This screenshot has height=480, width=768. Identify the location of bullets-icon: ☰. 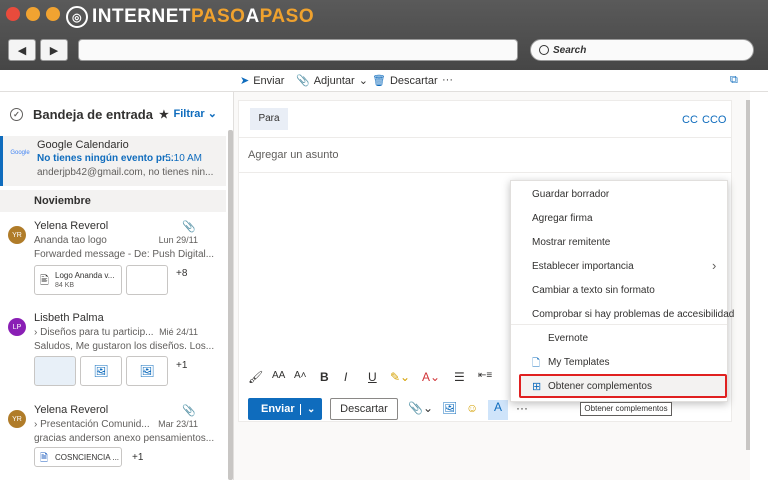
(459, 377).